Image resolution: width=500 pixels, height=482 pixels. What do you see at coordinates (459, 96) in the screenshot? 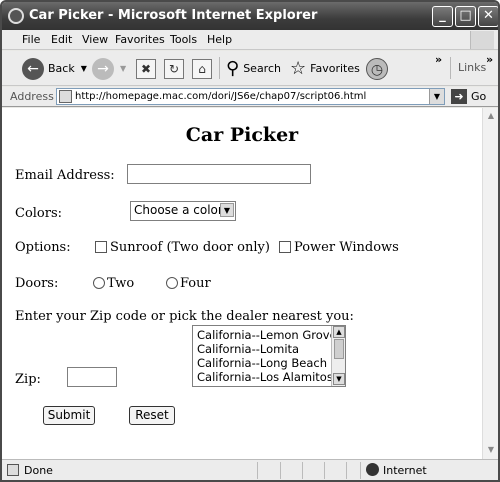
I see `go-arrow-icon: ➜` at bounding box center [459, 96].